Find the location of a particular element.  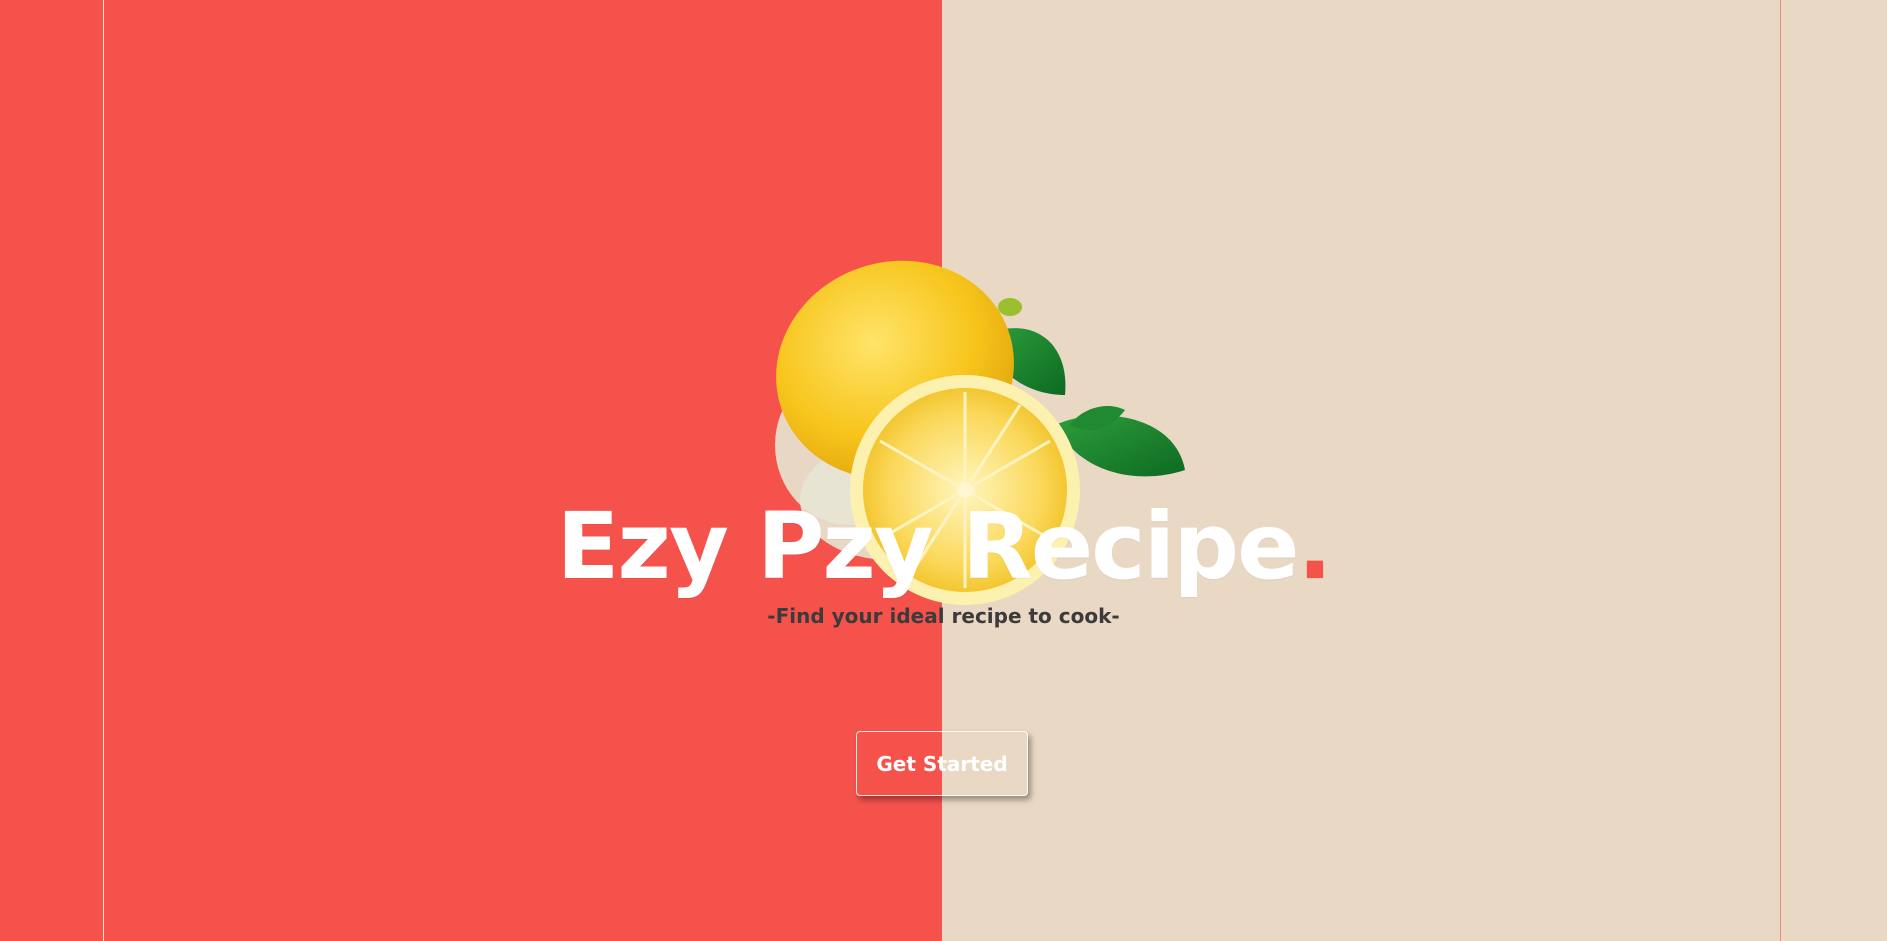

hero-title: Ezy Pzy Recipe. is located at coordinates (944, 547).